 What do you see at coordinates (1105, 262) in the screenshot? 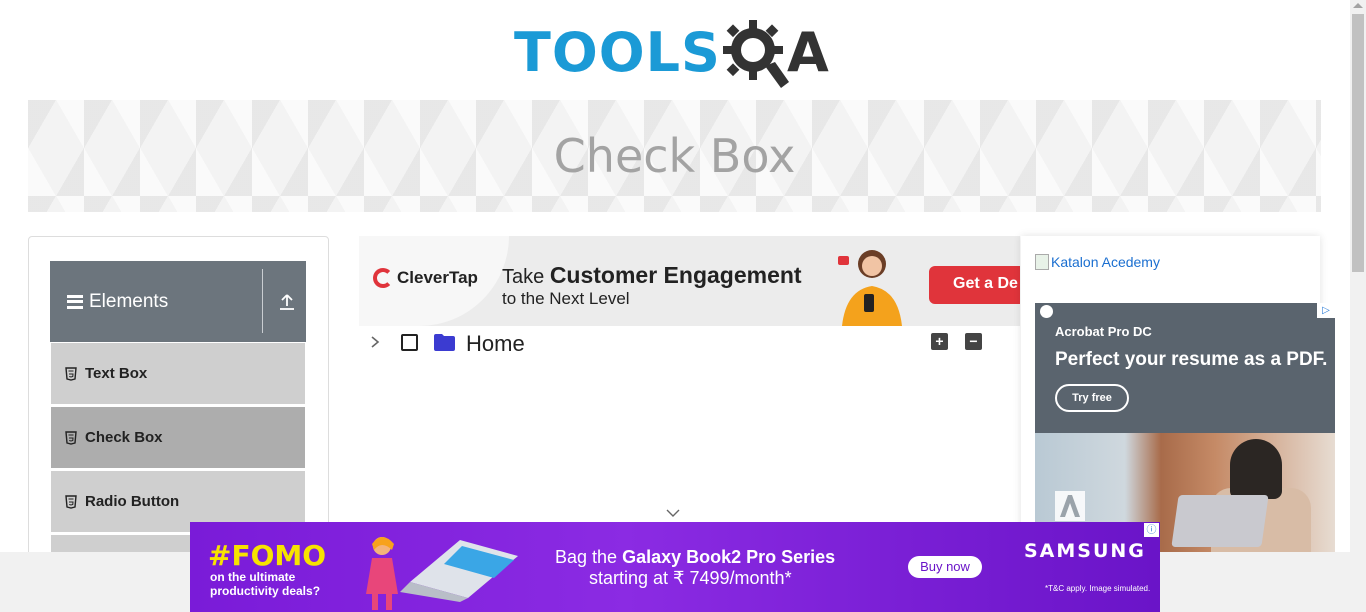
I see `katalon-alt-text: Katalon Acedemy` at bounding box center [1105, 262].